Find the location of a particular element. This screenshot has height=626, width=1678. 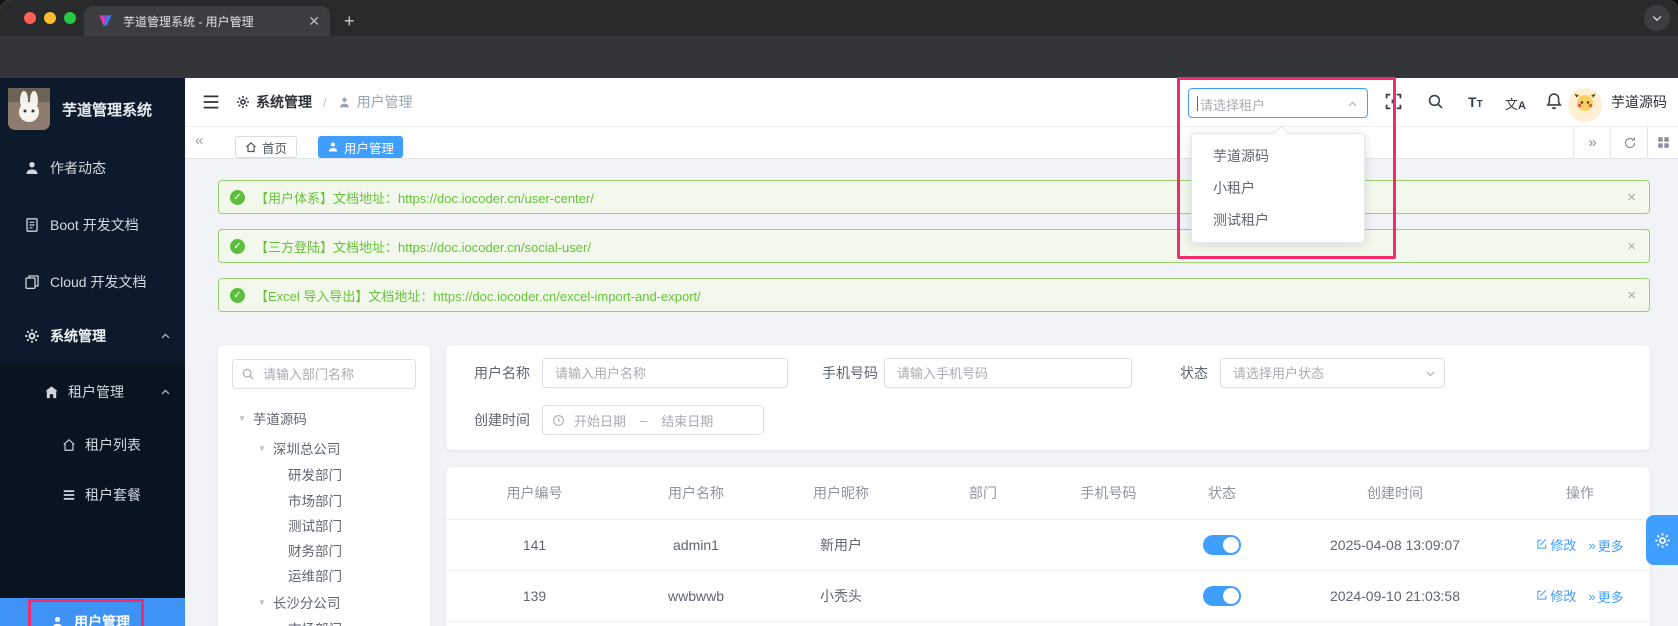

mobile-input is located at coordinates (1008, 373).